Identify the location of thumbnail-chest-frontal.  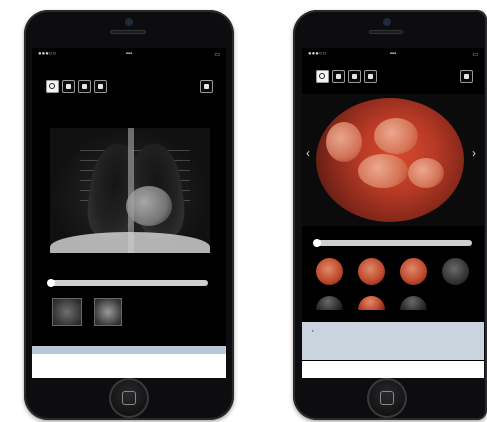
(67, 312).